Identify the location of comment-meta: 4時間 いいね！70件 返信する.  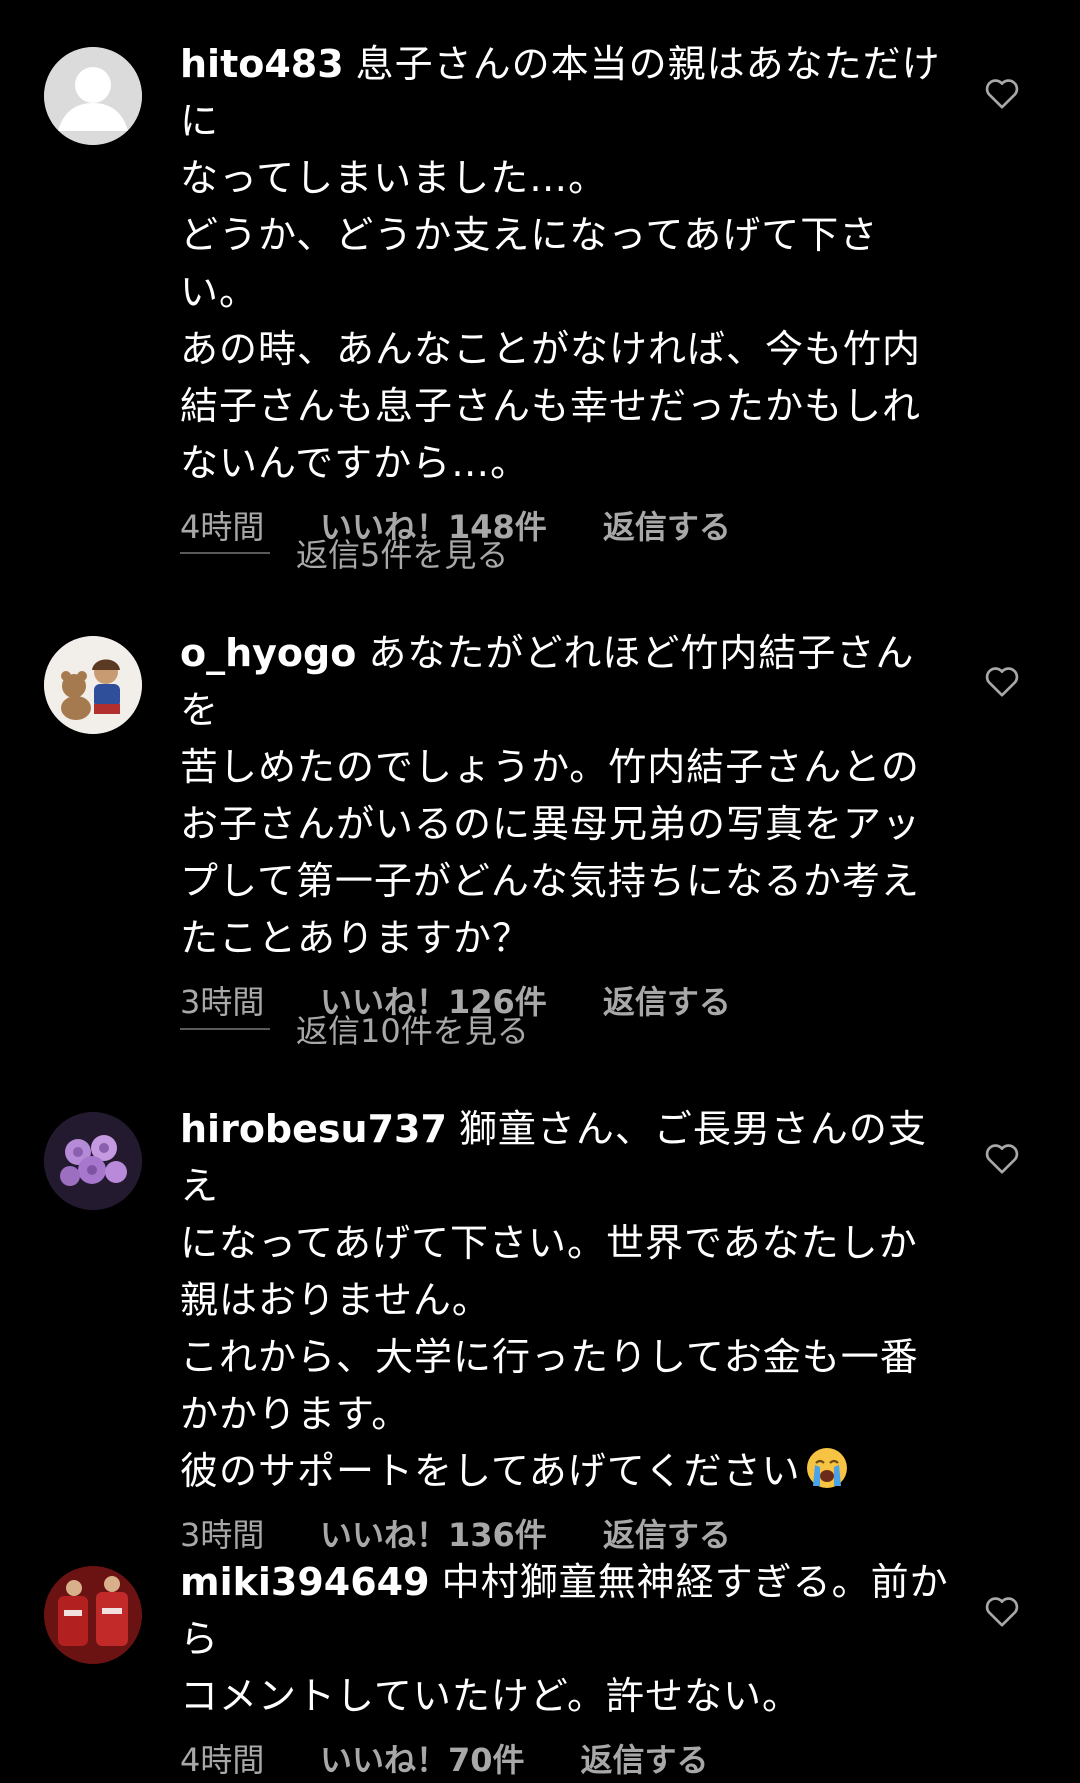
(565, 1758).